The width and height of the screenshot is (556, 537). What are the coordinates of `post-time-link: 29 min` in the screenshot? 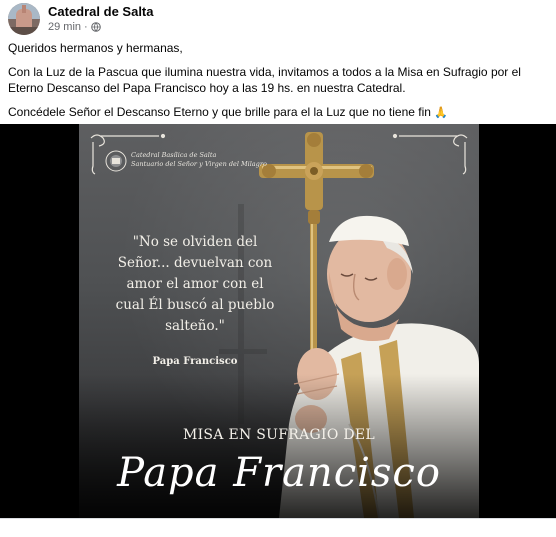 It's located at (64, 27).